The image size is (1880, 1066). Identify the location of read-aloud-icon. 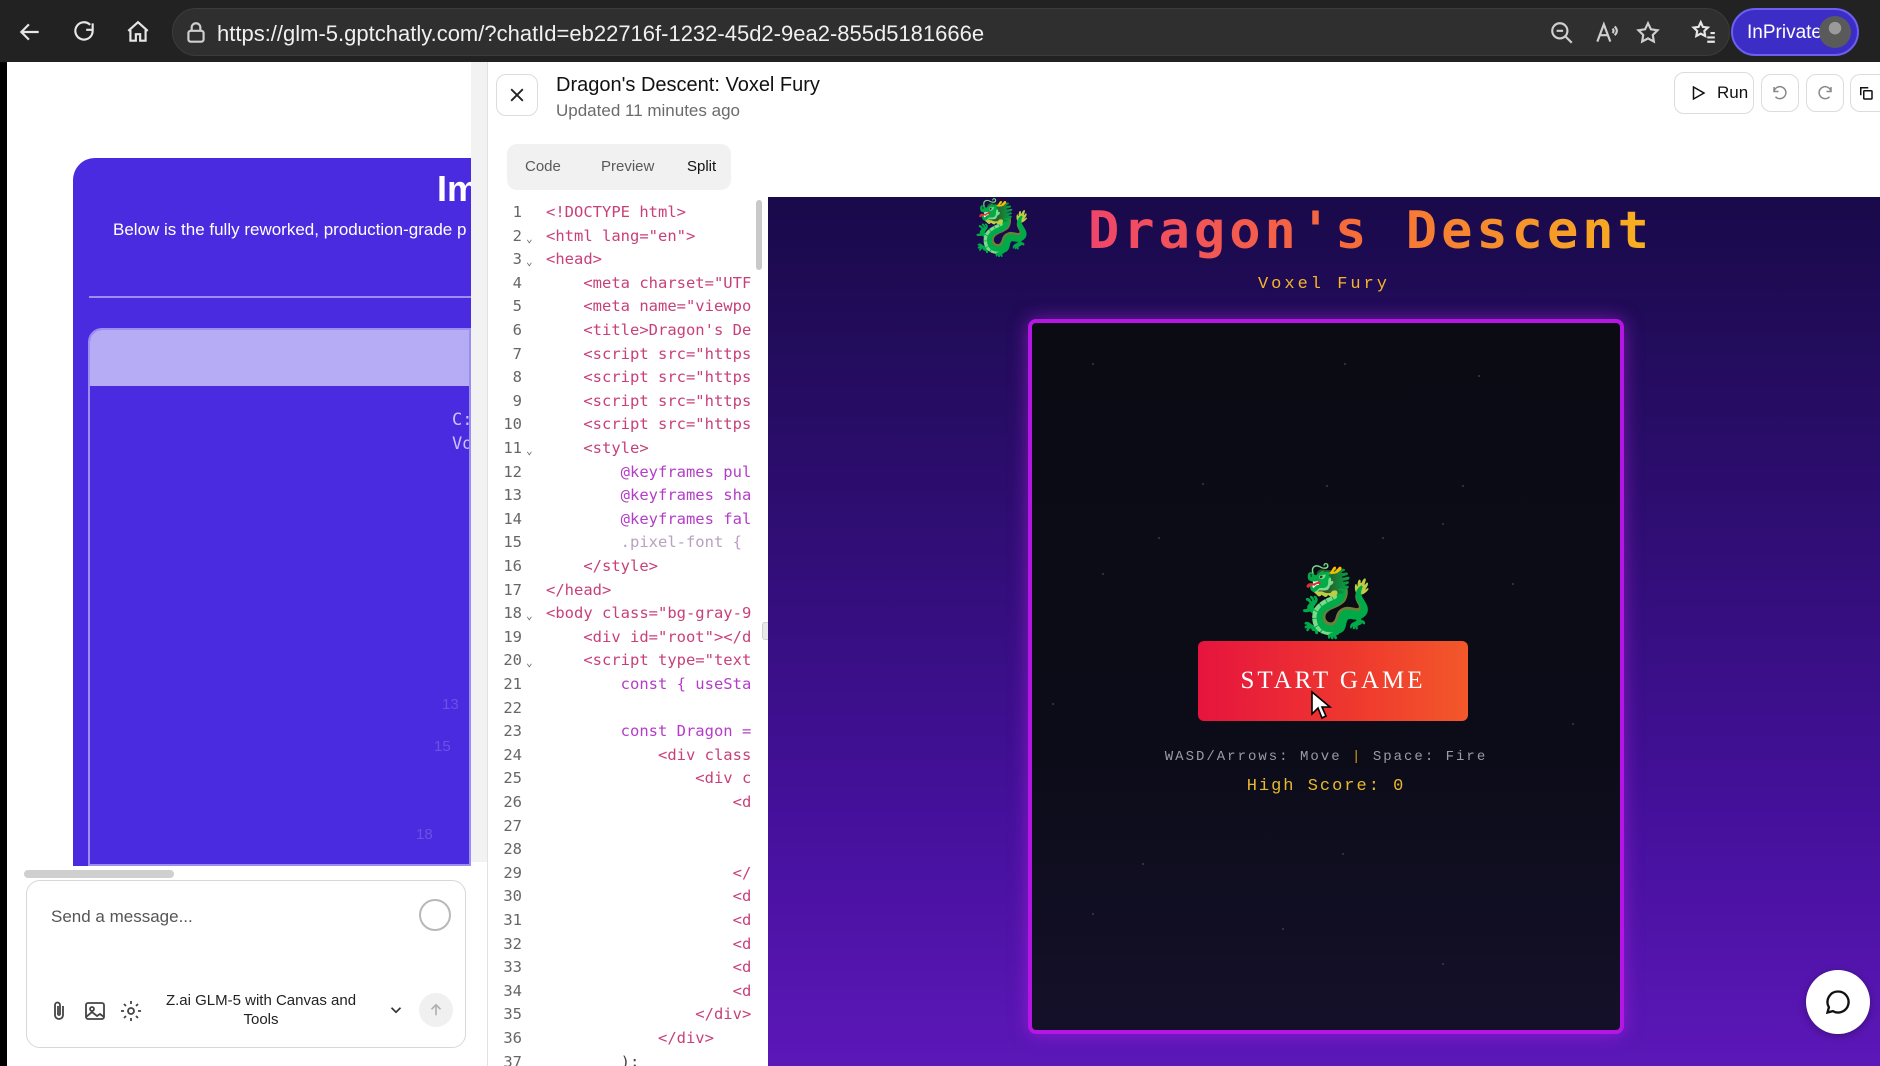
(1606, 33).